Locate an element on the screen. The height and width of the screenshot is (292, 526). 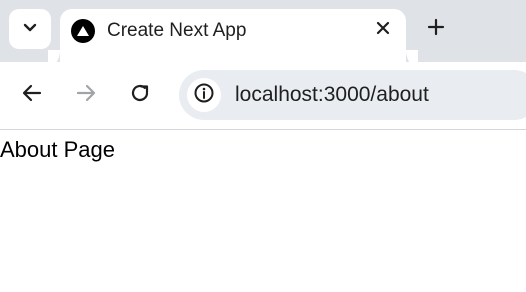
url-text: localhost:3000/about is located at coordinates (332, 95).